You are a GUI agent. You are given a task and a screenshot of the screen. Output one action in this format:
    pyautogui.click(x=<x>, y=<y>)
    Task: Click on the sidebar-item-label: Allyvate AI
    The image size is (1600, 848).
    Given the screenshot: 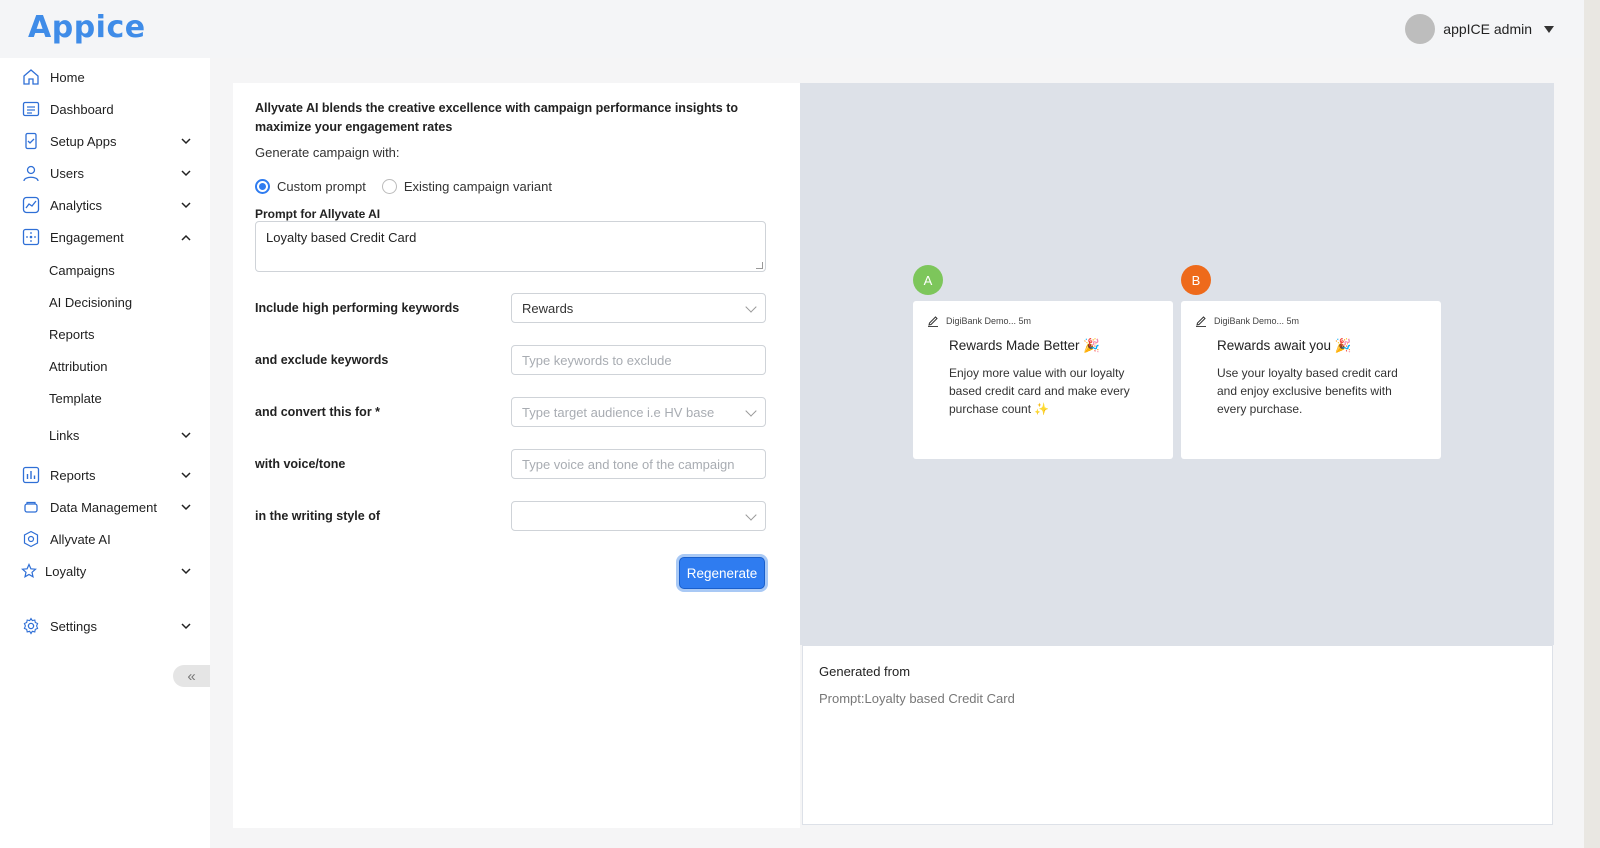 What is the action you would take?
    pyautogui.click(x=80, y=539)
    